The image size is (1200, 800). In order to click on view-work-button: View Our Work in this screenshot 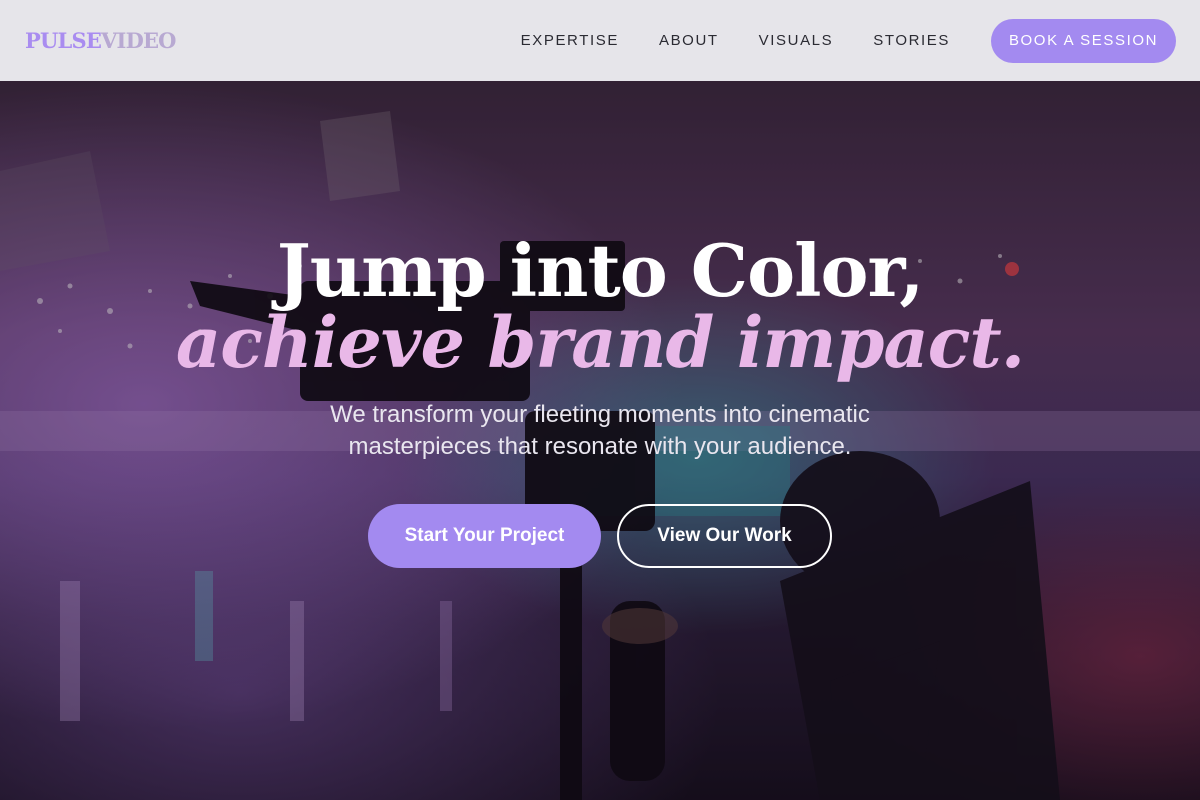, I will do `click(724, 536)`.